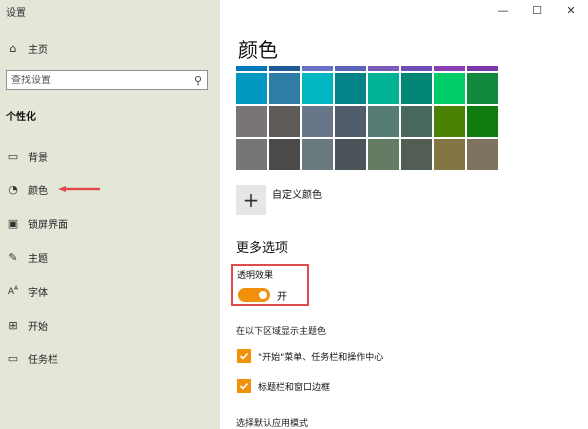  Describe the element at coordinates (79, 189) in the screenshot. I see `red-arrow-annotation` at that location.